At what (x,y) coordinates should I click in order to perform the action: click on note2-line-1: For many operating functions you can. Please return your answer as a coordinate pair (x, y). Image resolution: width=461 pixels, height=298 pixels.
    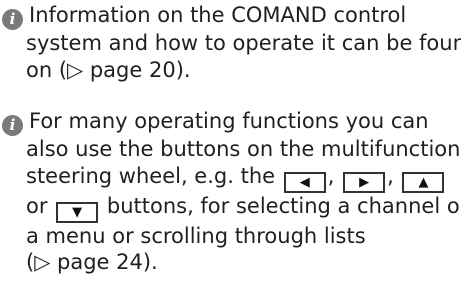
    Looking at the image, I should click on (229, 121).